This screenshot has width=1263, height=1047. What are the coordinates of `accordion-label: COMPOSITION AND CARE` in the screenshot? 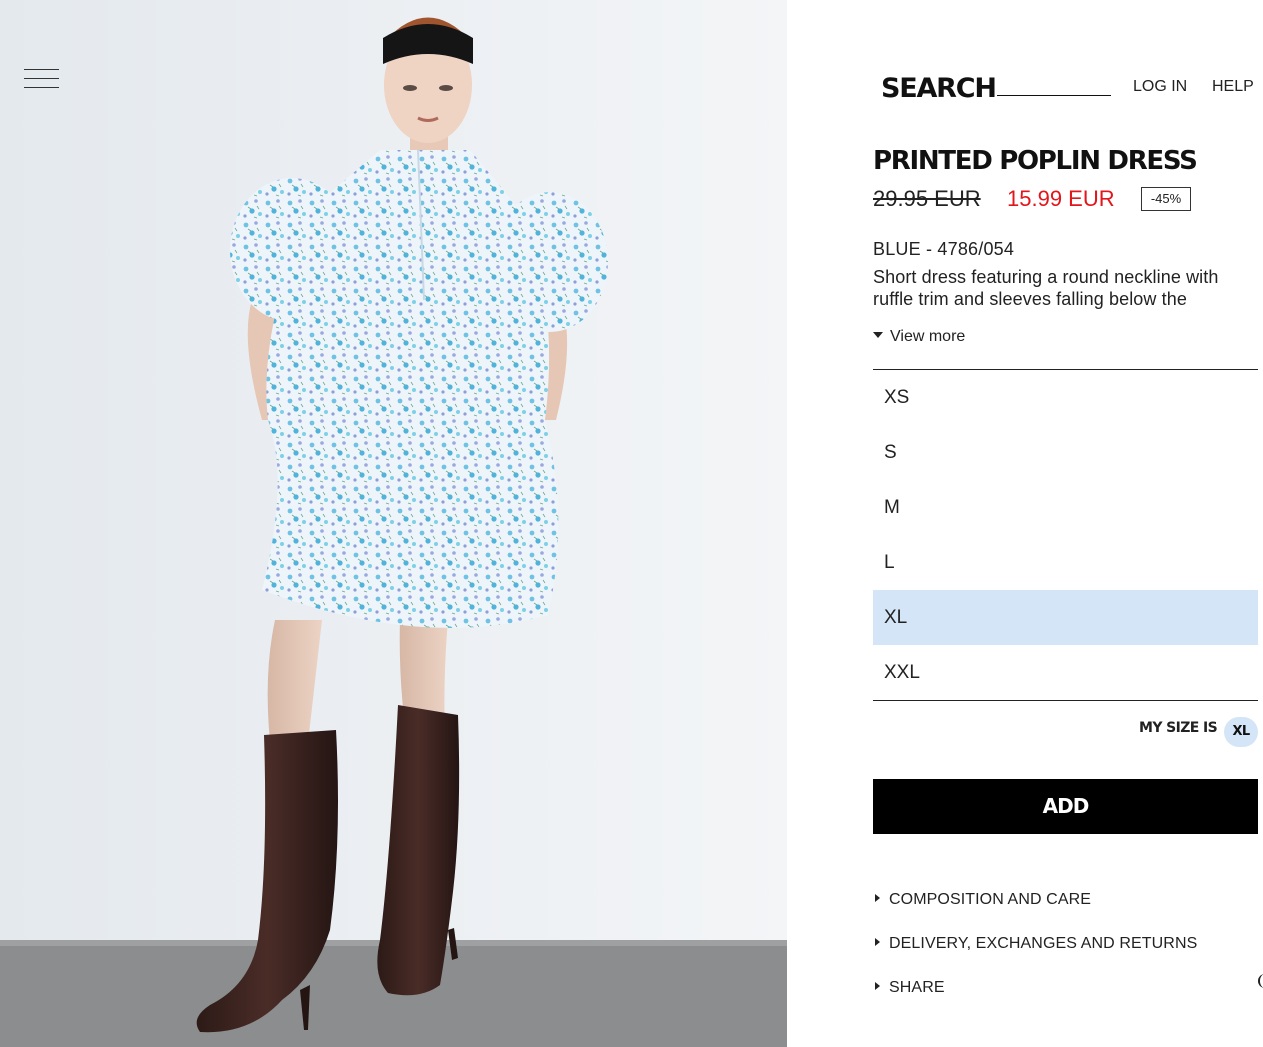 It's located at (990, 899).